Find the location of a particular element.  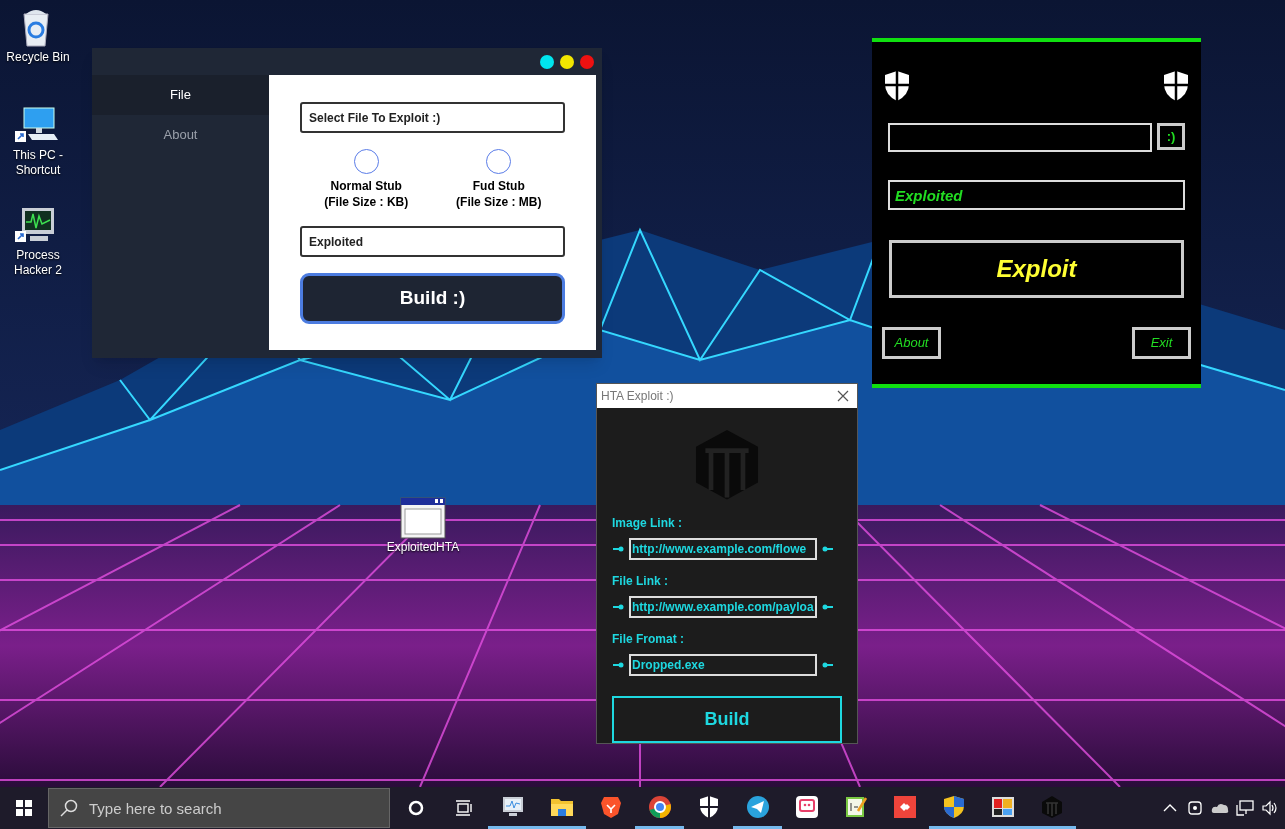

browse-button: :) is located at coordinates (1171, 136).